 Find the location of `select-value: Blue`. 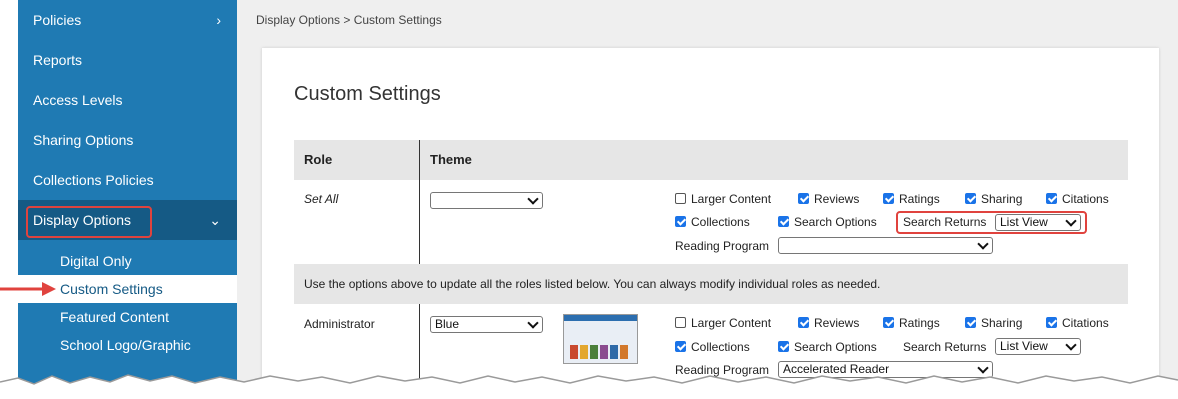

select-value: Blue is located at coordinates (447, 324).